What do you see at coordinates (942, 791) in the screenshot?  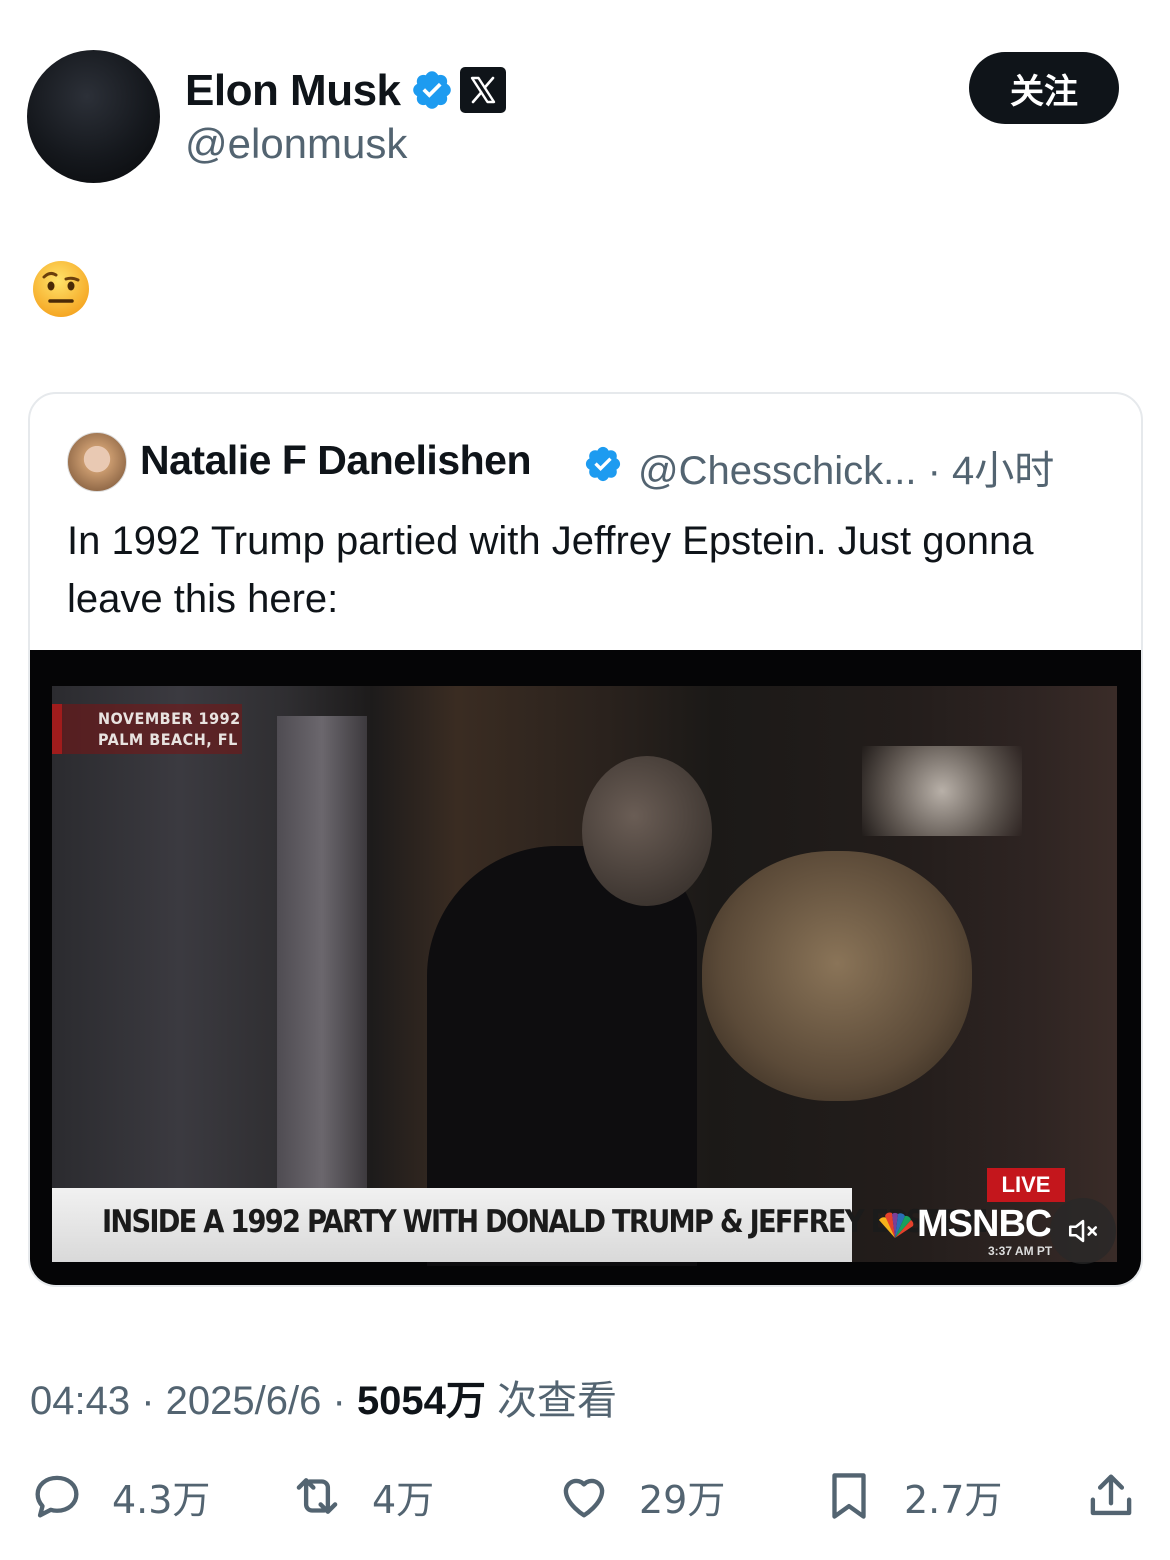 I see `scene-light` at bounding box center [942, 791].